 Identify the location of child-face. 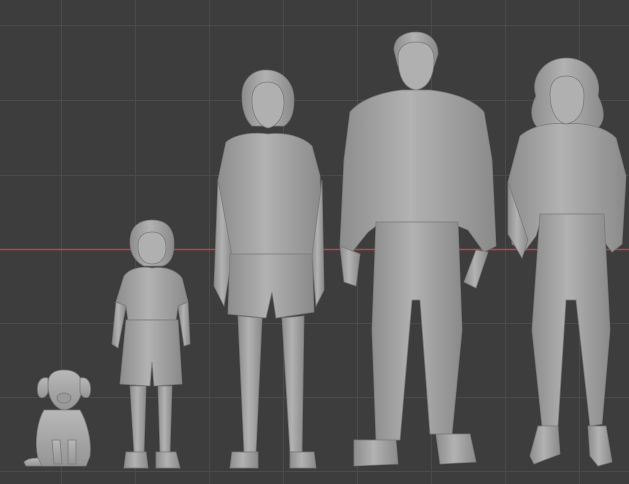
(152, 248).